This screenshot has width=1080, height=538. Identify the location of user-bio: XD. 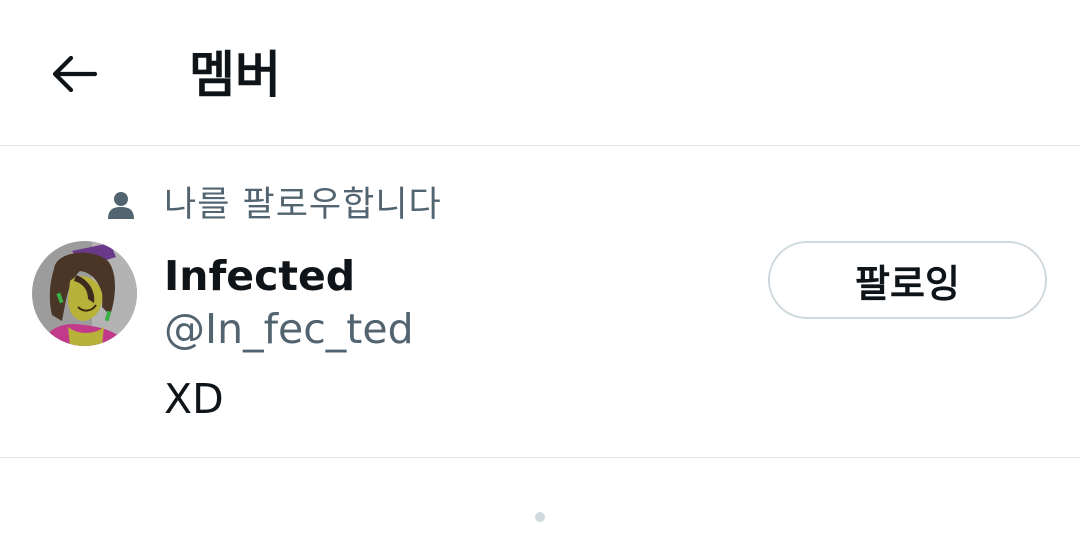
(194, 399).